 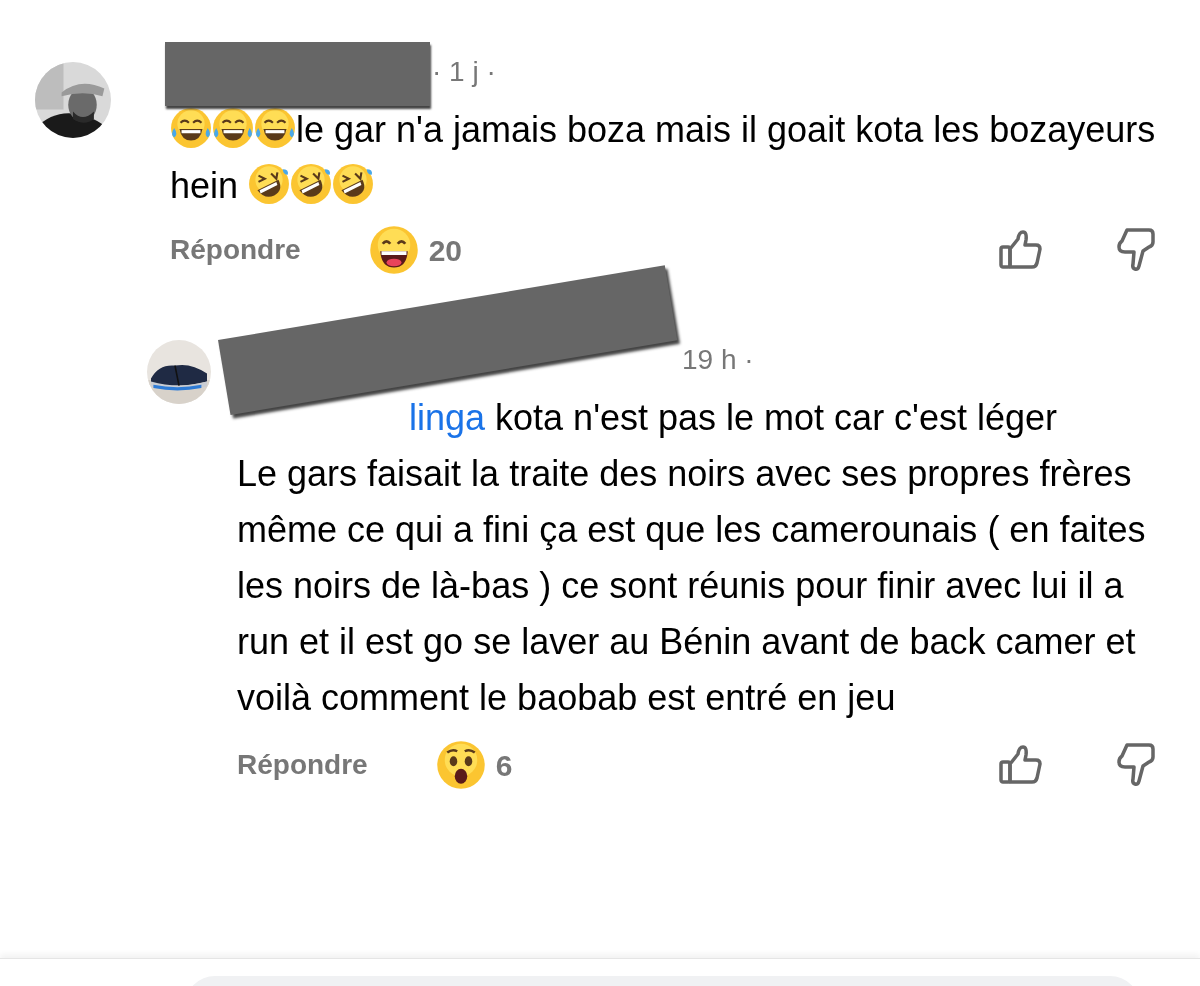 What do you see at coordinates (445, 250) in the screenshot?
I see `reaction-count: 20` at bounding box center [445, 250].